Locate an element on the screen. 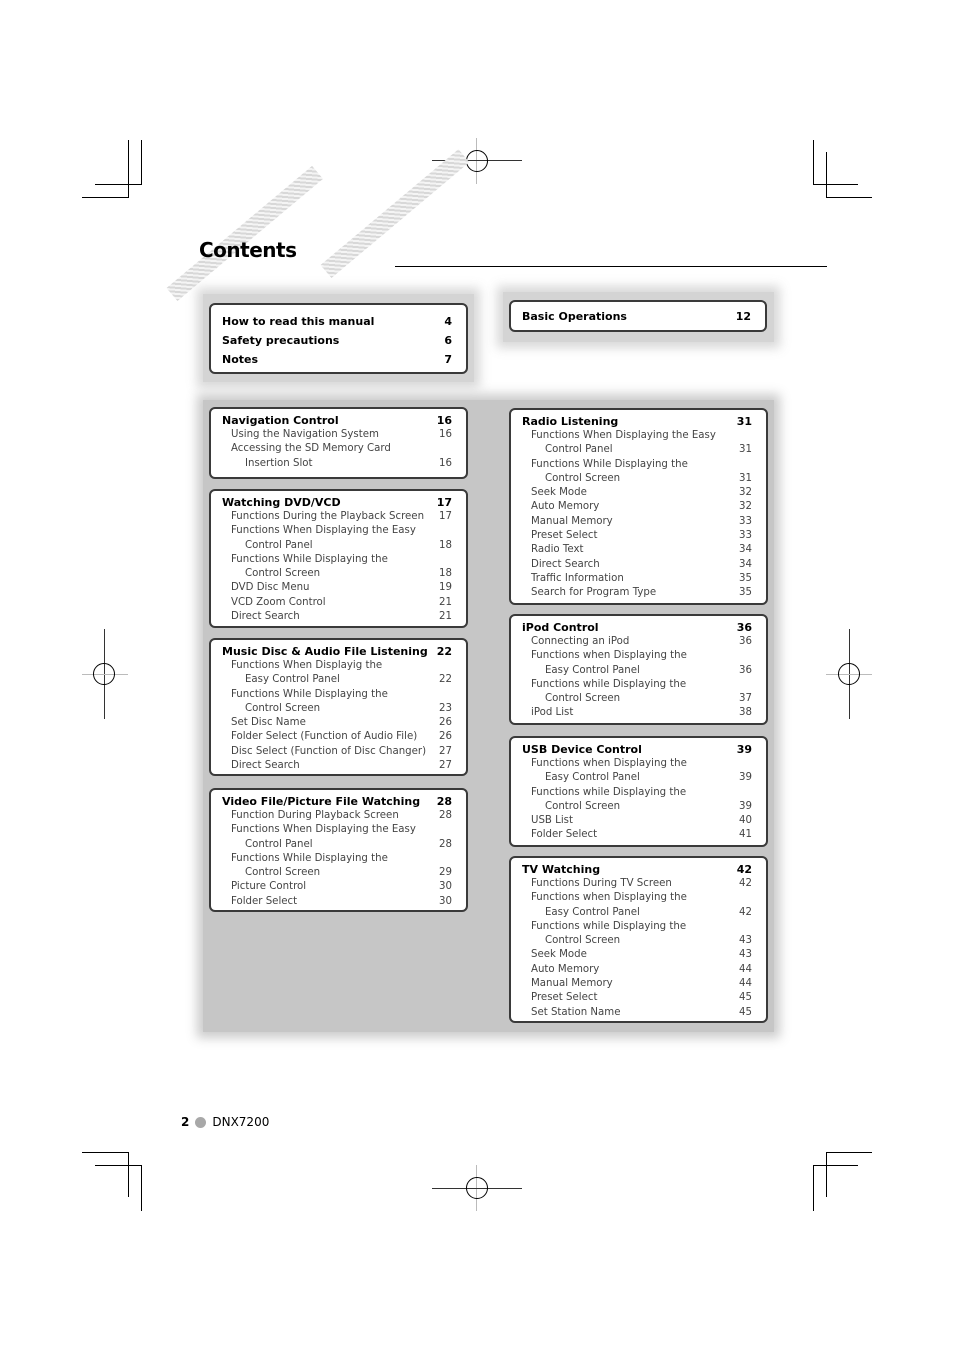 This screenshot has height=1350, width=954. toc-entry-label-continued: Easy Control Panel is located at coordinates (292, 680).